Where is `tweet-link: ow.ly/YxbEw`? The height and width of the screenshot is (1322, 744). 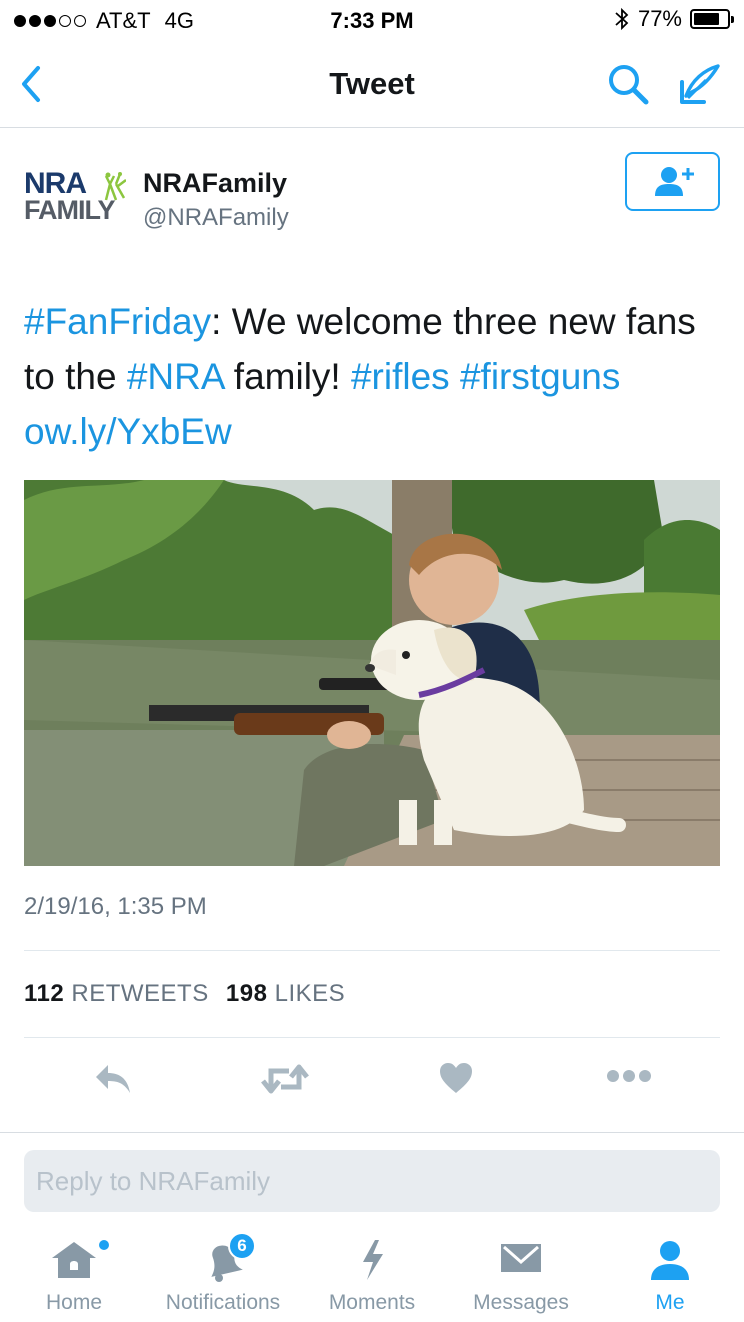
tweet-link: ow.ly/YxbEw is located at coordinates (128, 431).